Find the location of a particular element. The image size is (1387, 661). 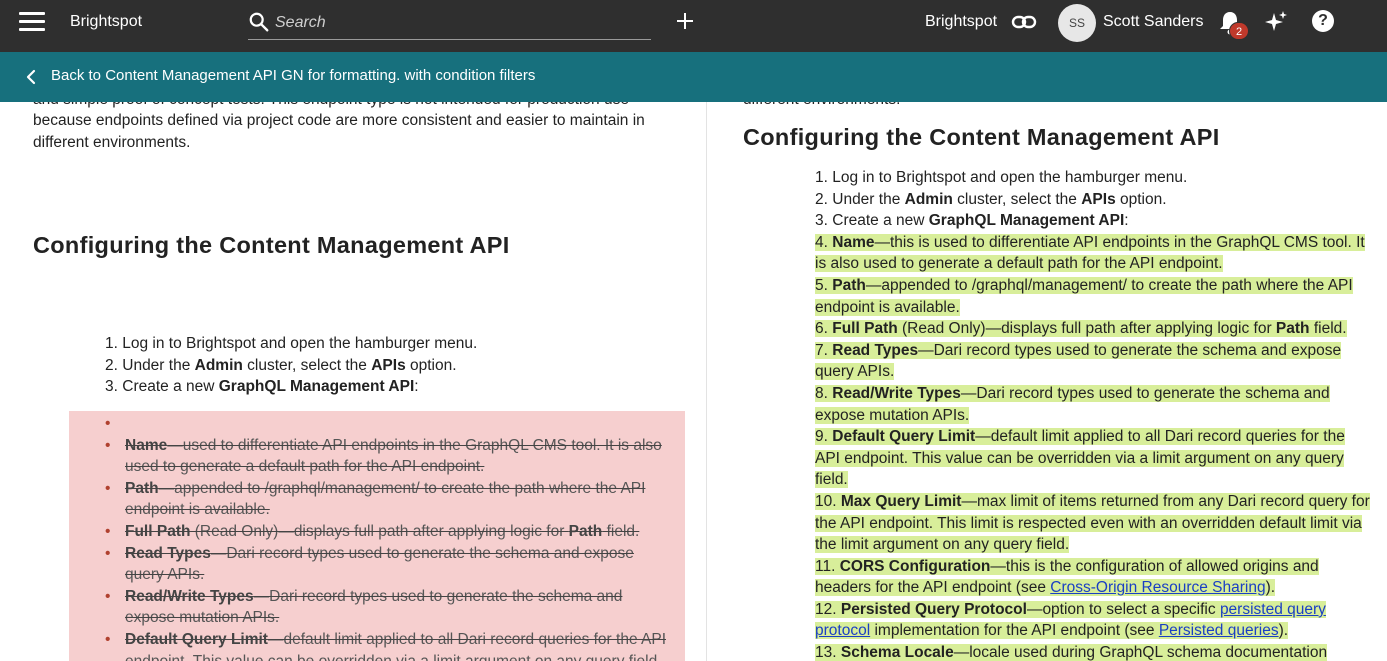

list-number: 6. is located at coordinates (821, 329).